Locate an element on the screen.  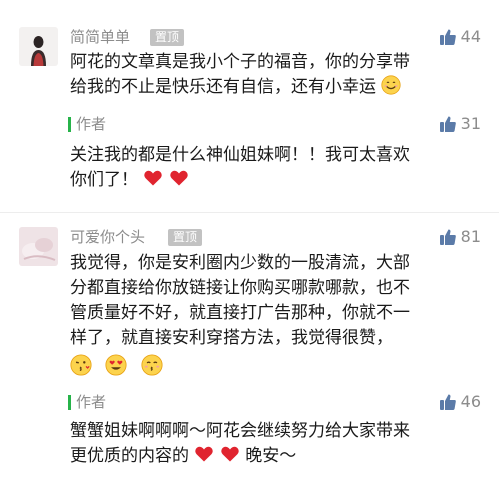
reply-text-line: 你们了！ is located at coordinates (104, 180).